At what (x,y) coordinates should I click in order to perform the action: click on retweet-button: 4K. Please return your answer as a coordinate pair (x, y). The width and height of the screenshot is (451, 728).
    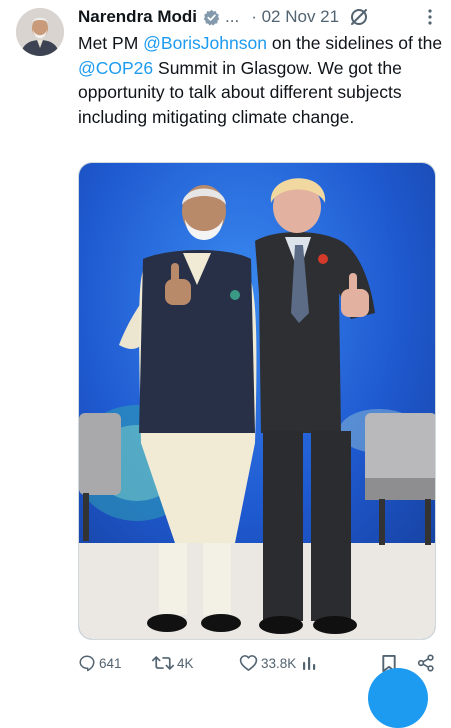
    Looking at the image, I should click on (182, 663).